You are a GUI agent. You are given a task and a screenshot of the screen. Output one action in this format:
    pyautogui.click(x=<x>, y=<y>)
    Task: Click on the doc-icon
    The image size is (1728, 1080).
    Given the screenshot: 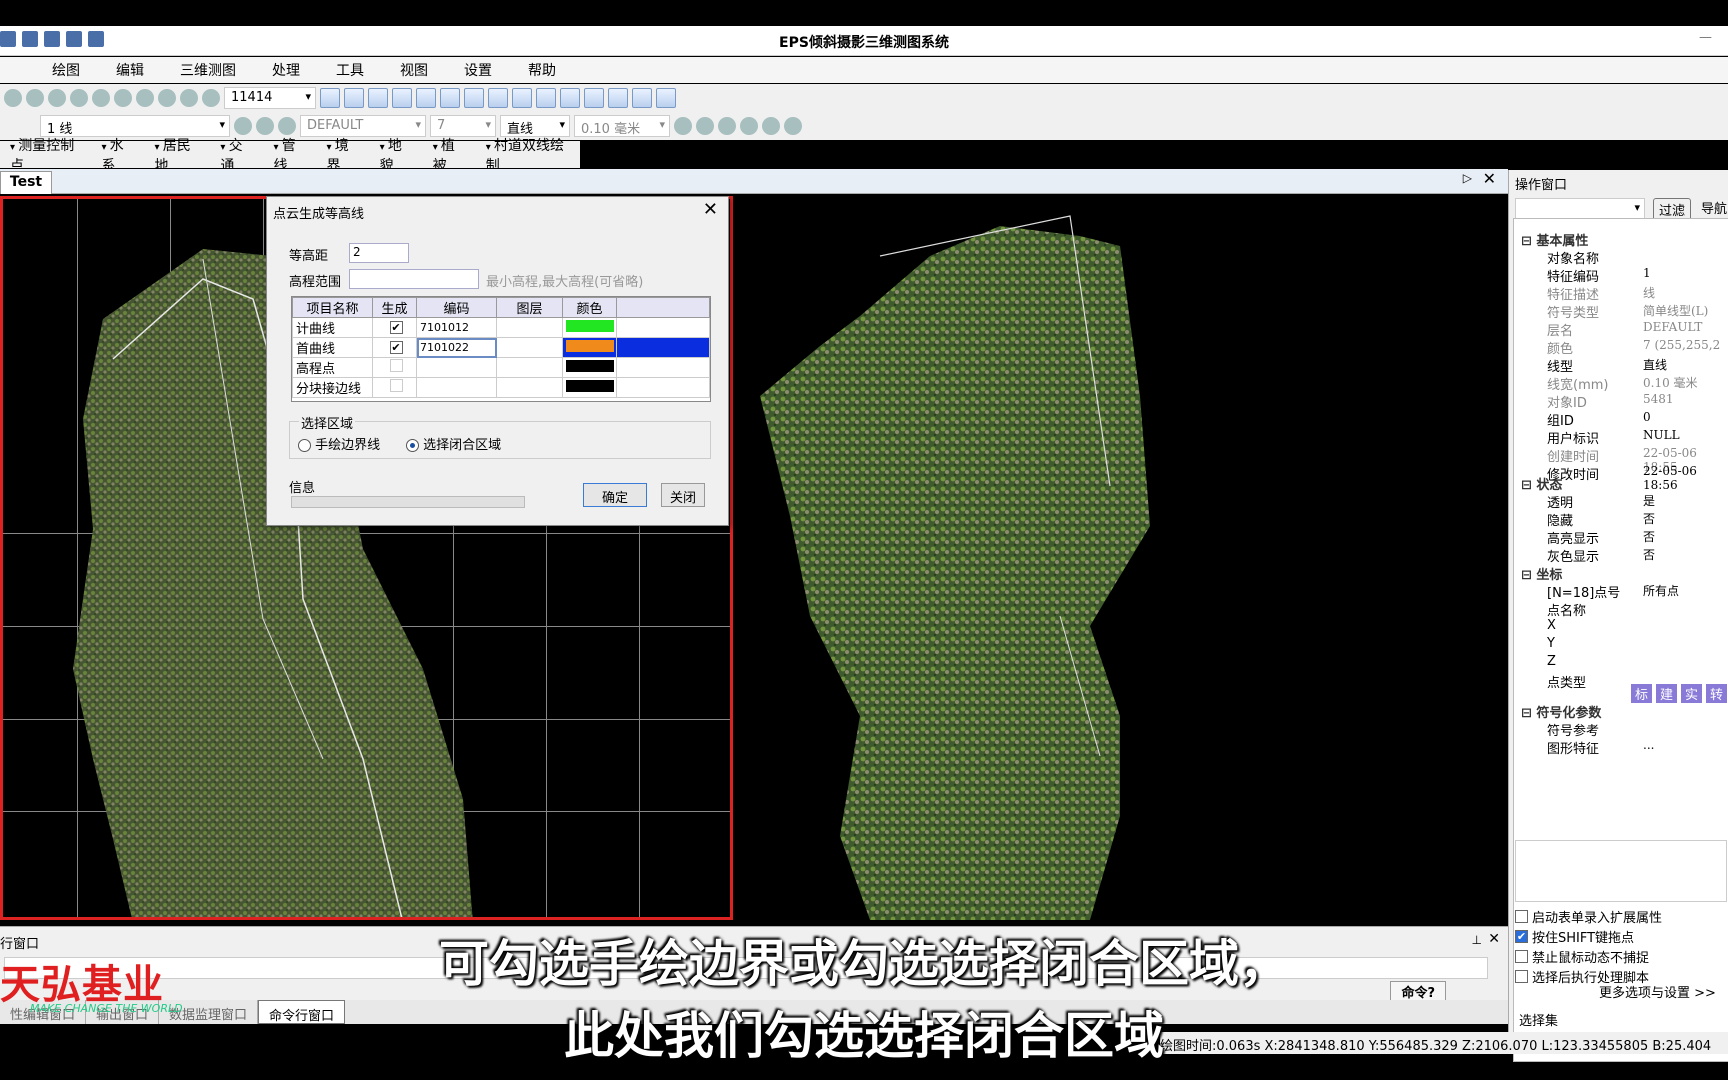 What is the action you would take?
    pyautogui.click(x=450, y=98)
    